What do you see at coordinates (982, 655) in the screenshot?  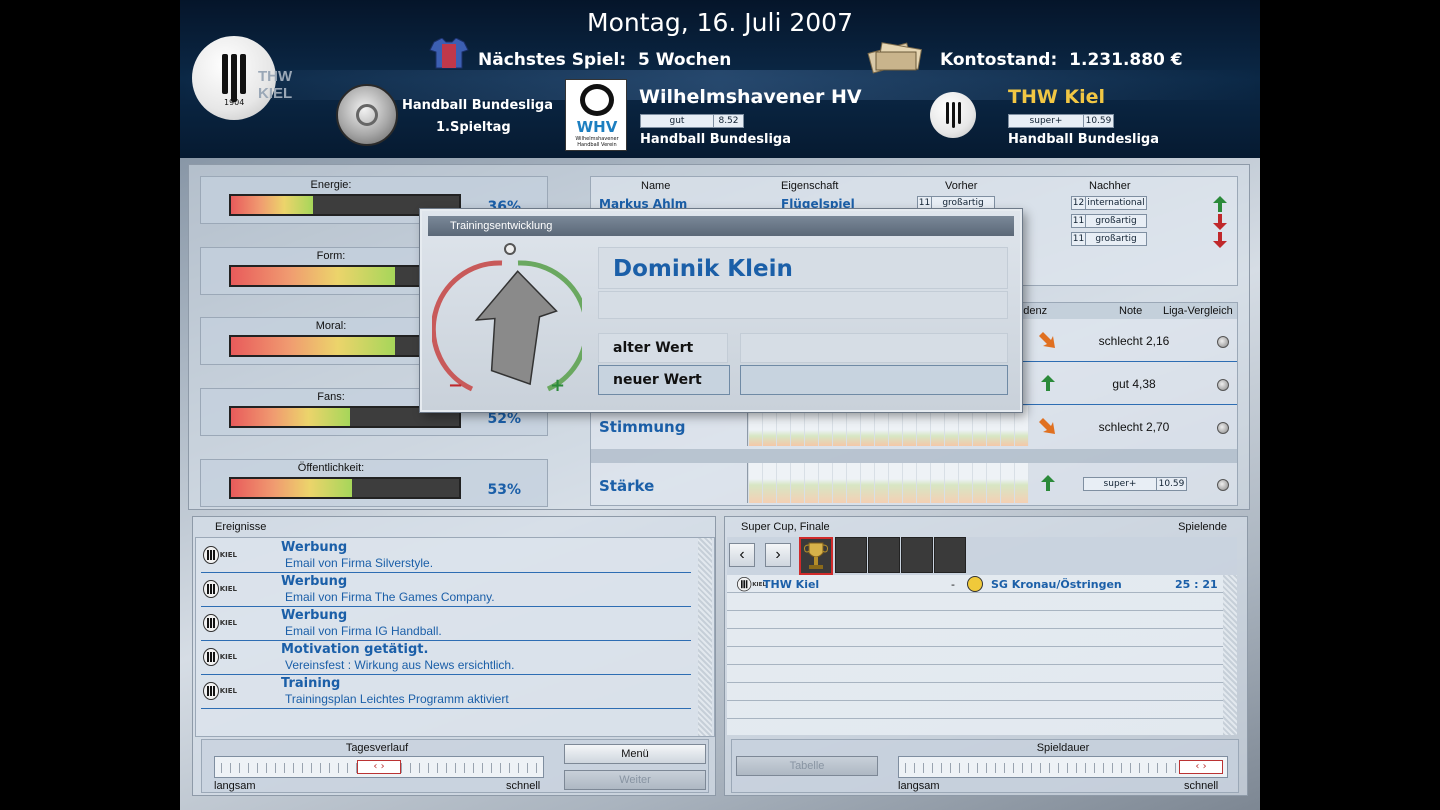 I see `match-results-list` at bounding box center [982, 655].